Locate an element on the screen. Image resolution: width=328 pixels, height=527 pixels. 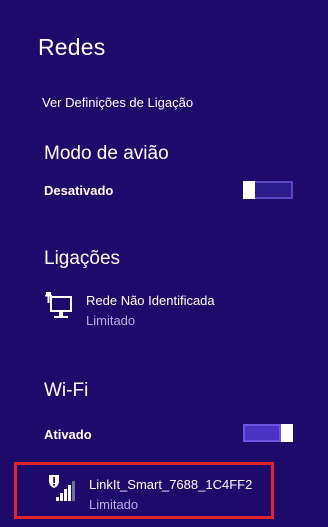
wifi-toggle is located at coordinates (268, 433).